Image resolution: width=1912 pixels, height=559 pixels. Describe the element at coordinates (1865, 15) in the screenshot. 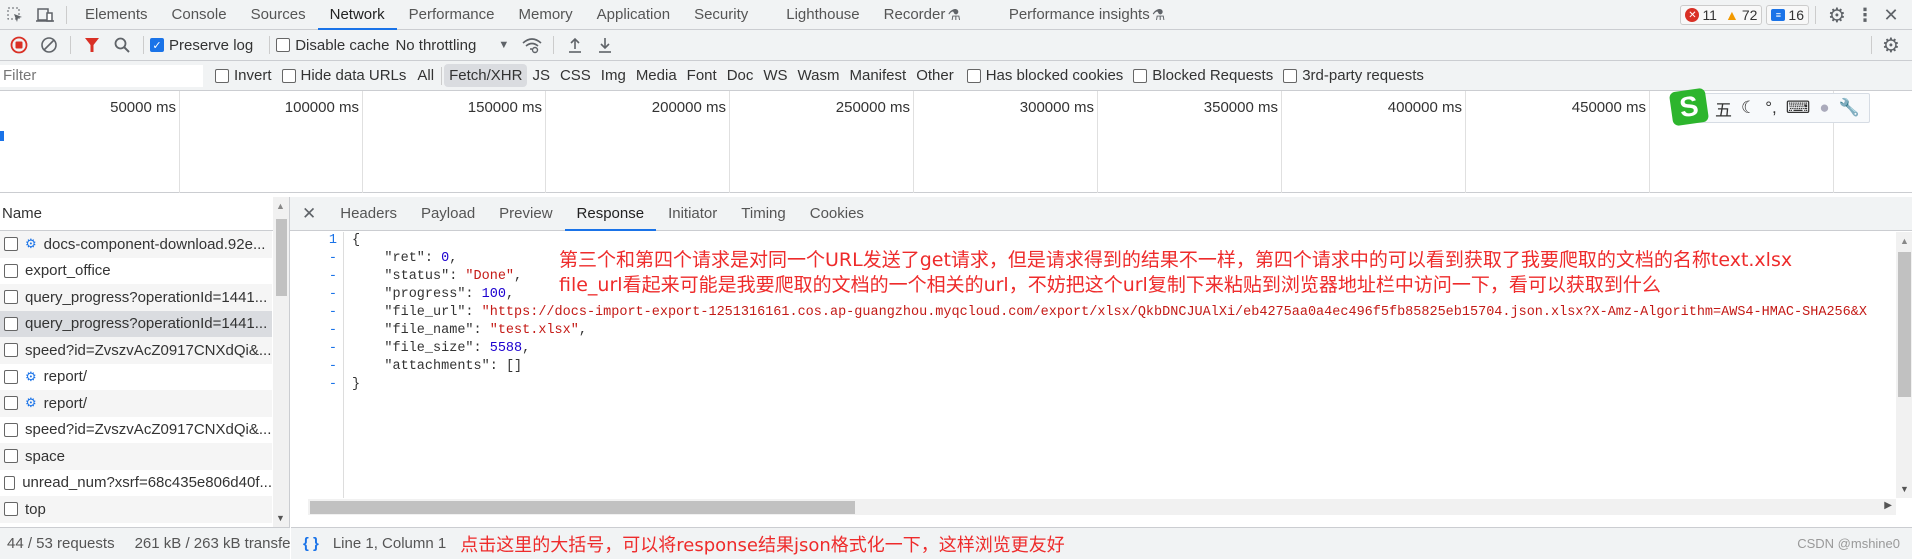

I see `more-options-icon: ⋮` at that location.